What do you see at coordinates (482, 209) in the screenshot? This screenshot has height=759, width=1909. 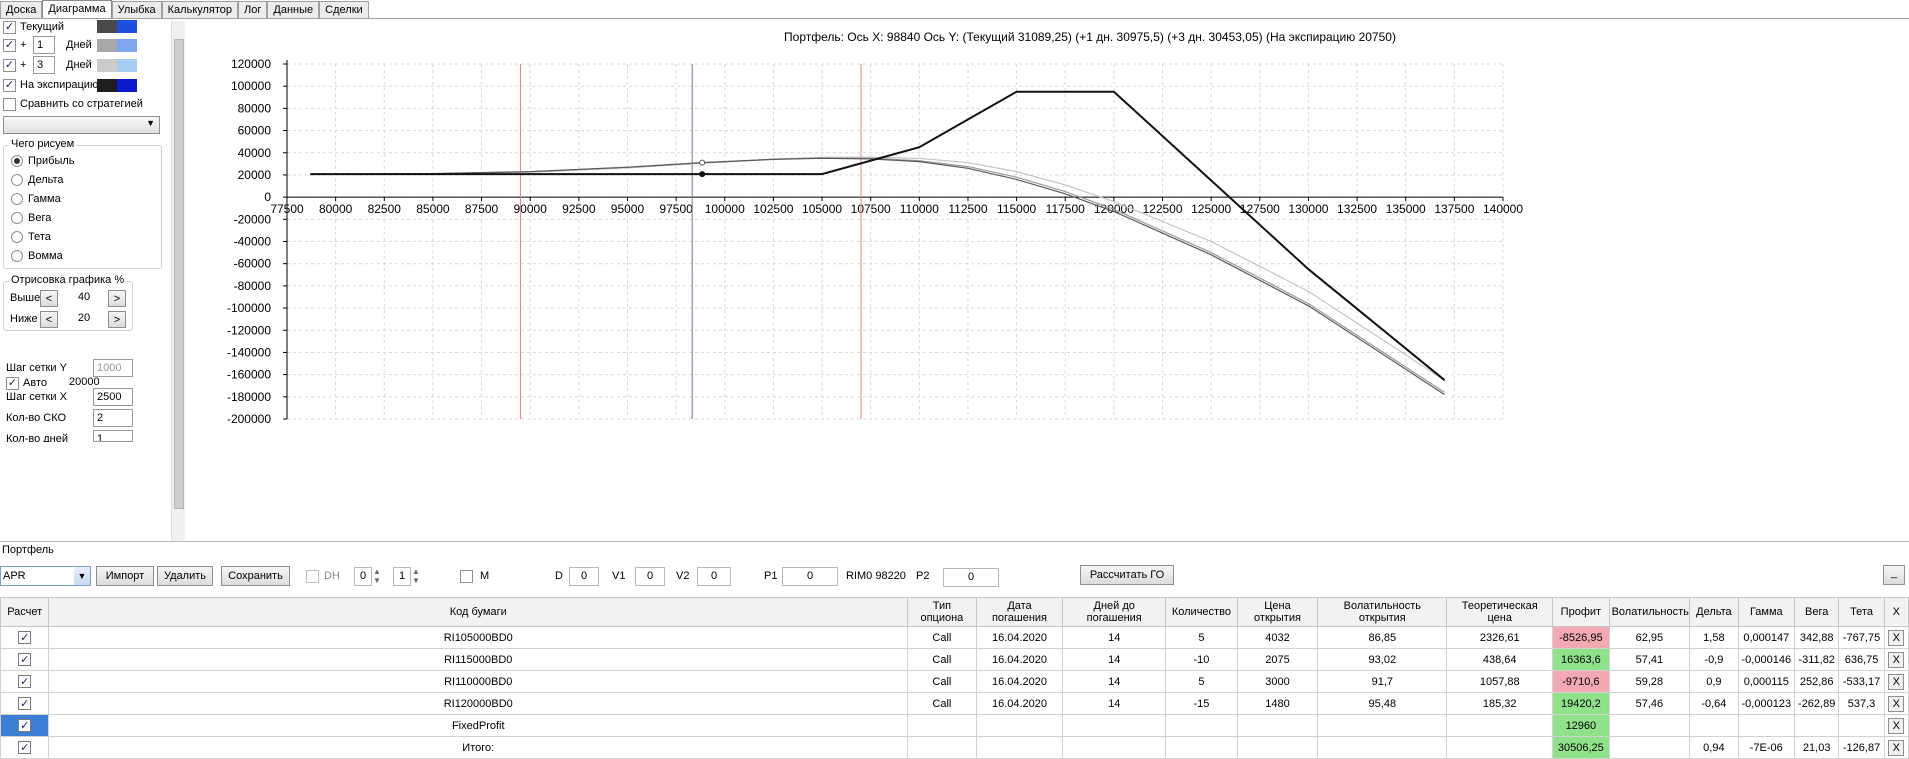 I see `x-tick-label: 87500` at bounding box center [482, 209].